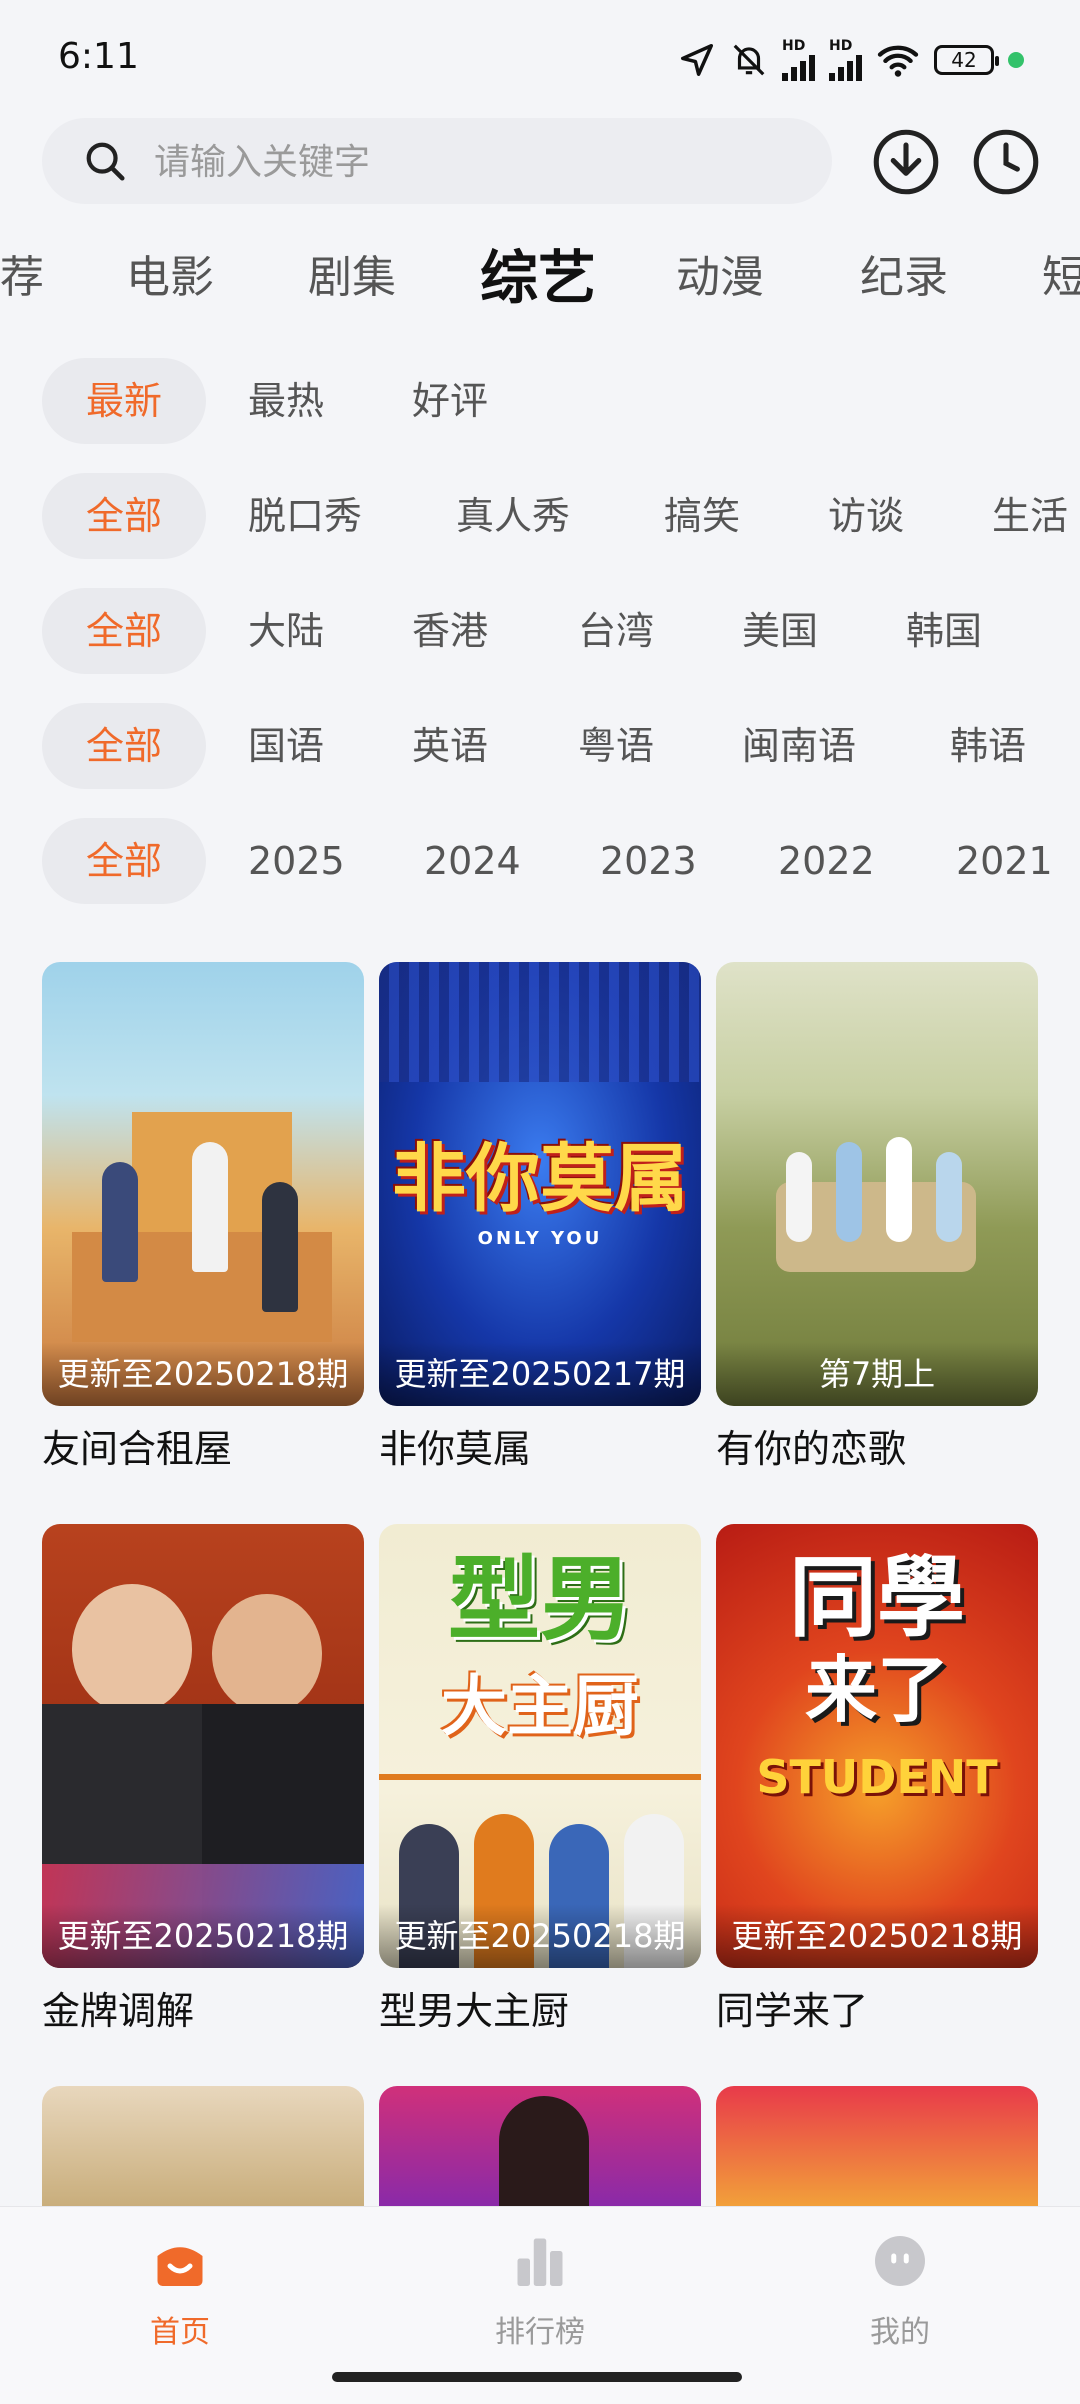 This screenshot has width=1080, height=2404. What do you see at coordinates (540, 1706) in the screenshot?
I see `poster-subtitle-art: 大主厨` at bounding box center [540, 1706].